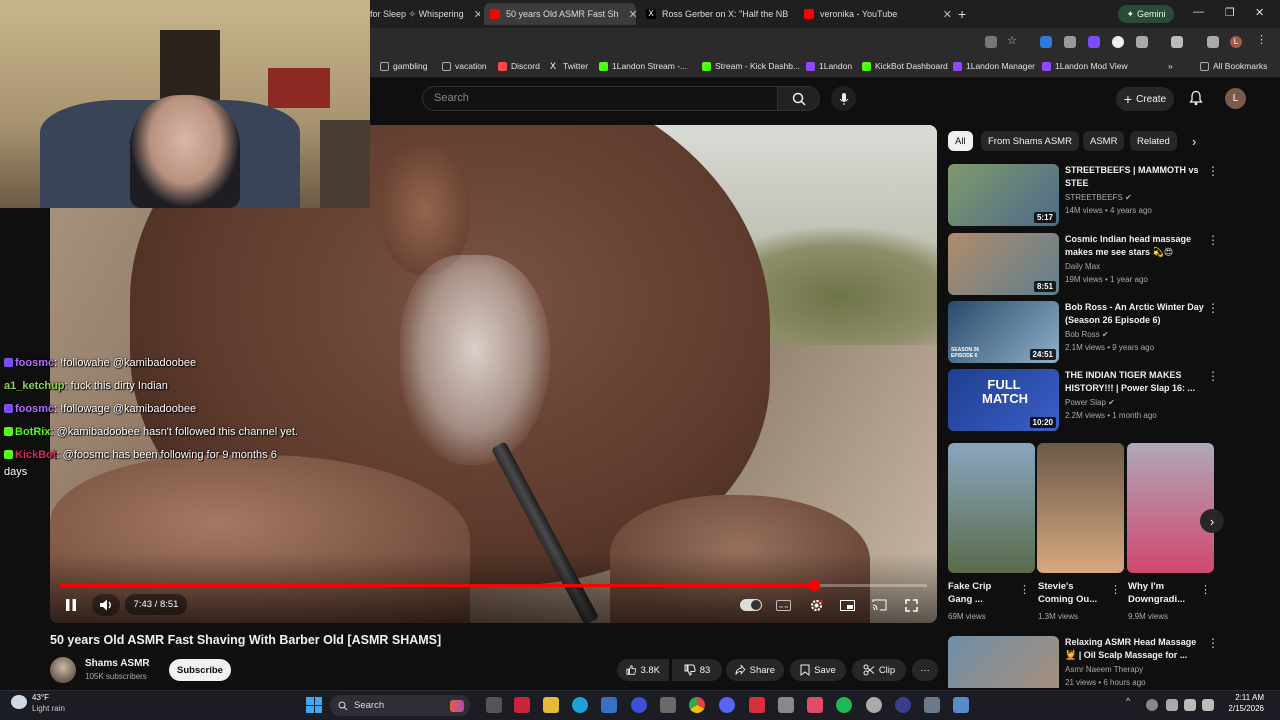  What do you see at coordinates (19, 702) in the screenshot?
I see `weather-cloud-icon` at bounding box center [19, 702].